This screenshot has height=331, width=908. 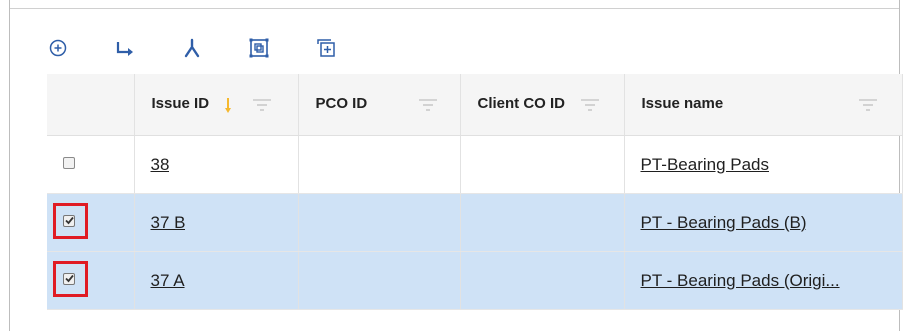 I want to click on column-label: Issue name, so click(x=682, y=103).